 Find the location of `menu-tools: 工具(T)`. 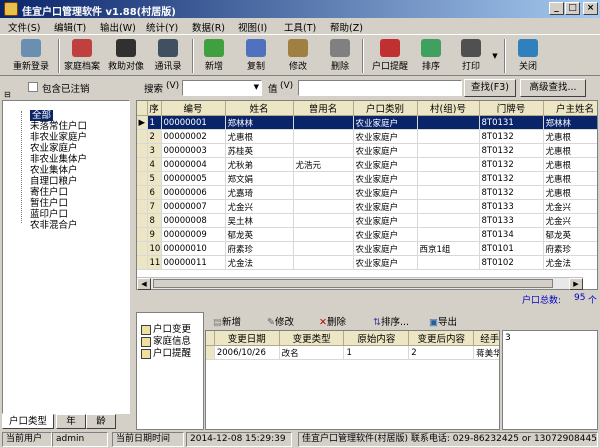

menu-tools: 工具(T) is located at coordinates (300, 27).